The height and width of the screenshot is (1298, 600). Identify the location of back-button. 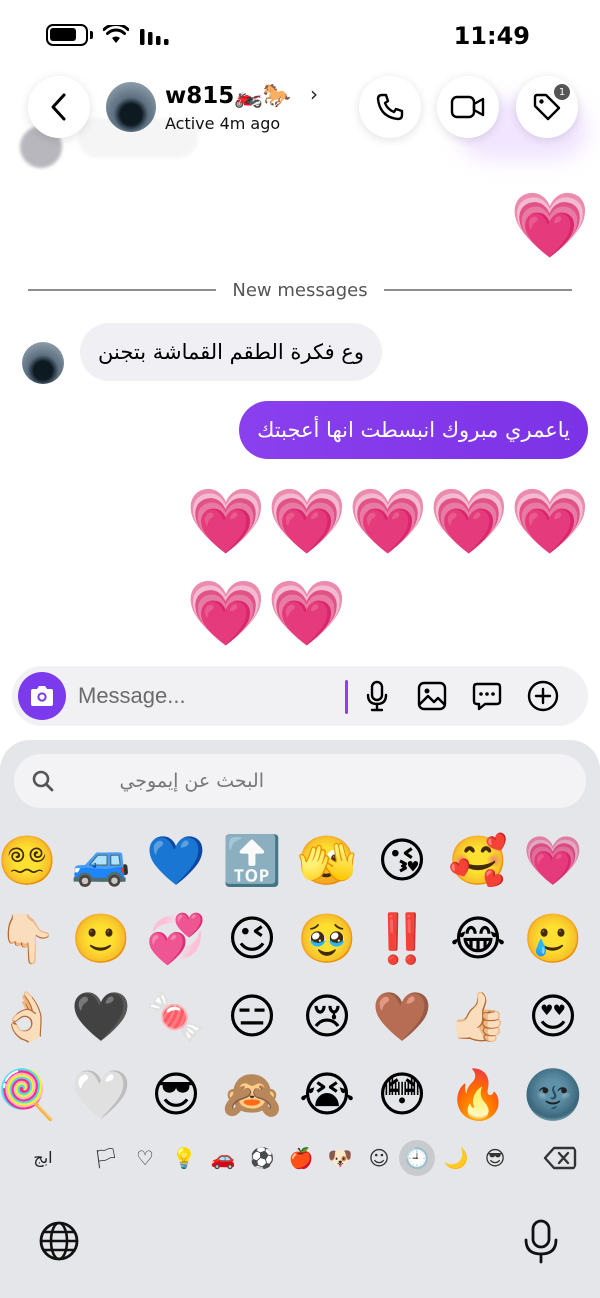
(59, 107).